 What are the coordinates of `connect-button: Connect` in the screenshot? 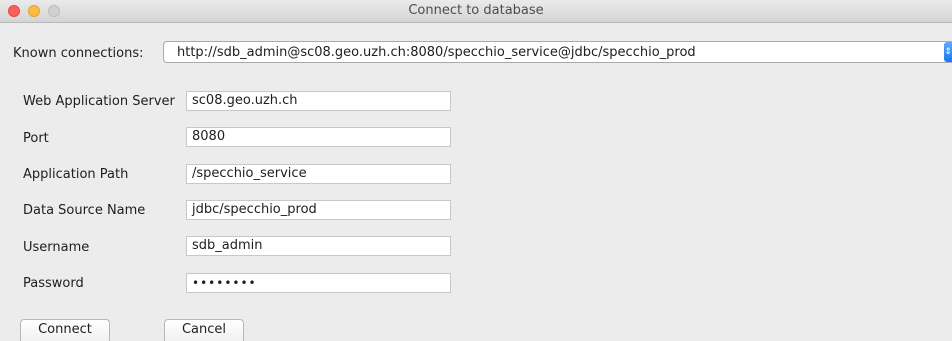 It's located at (65, 330).